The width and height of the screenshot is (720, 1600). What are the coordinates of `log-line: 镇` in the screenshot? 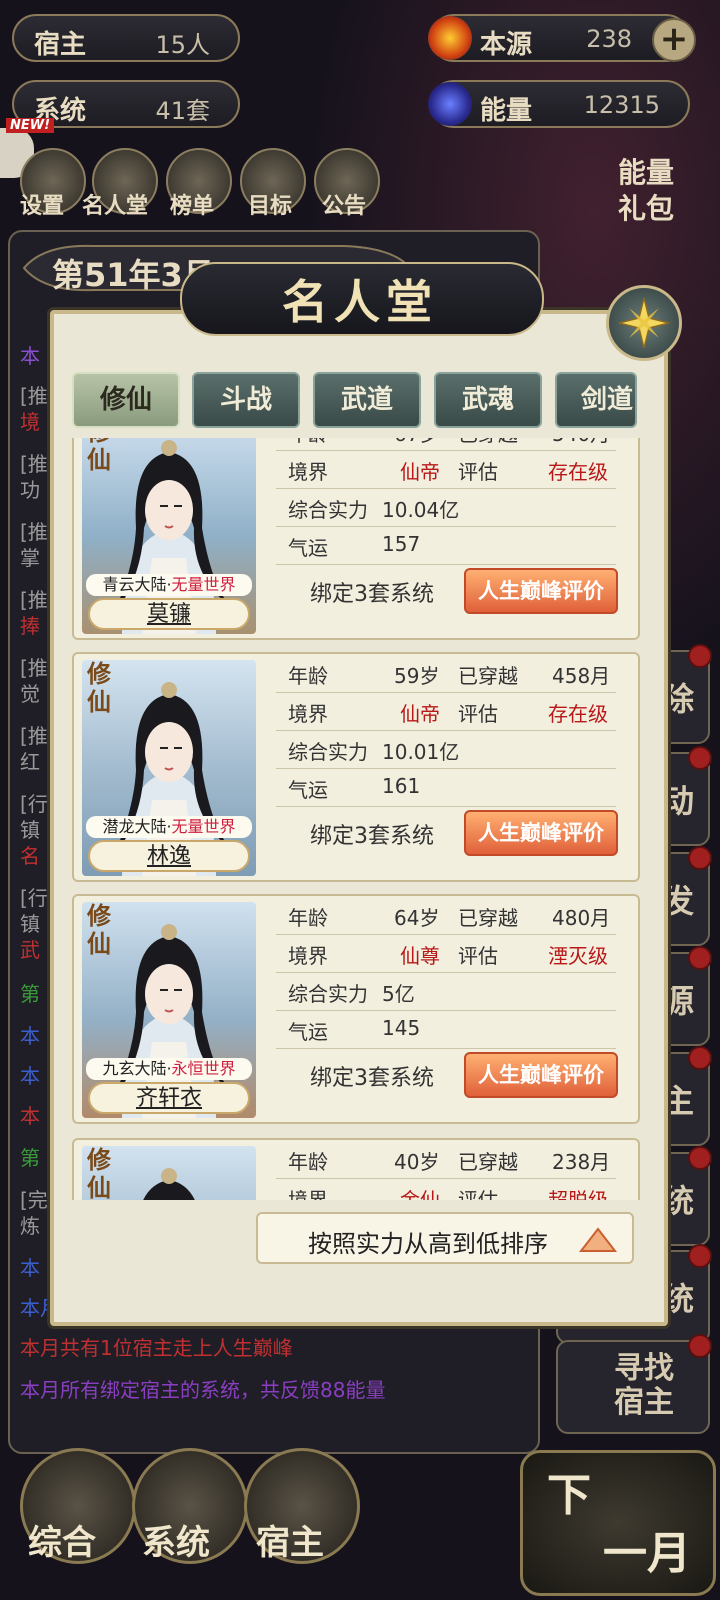 It's located at (30, 924).